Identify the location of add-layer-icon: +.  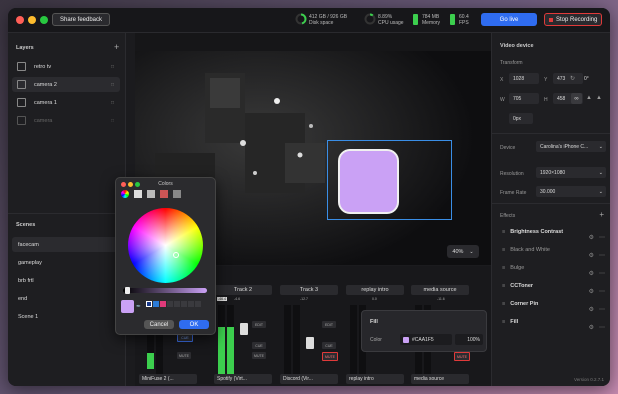
(116, 47).